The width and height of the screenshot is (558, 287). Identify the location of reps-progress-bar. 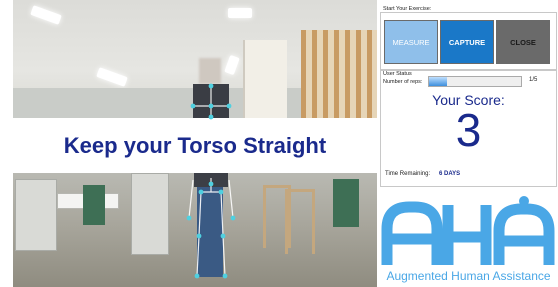
(475, 81).